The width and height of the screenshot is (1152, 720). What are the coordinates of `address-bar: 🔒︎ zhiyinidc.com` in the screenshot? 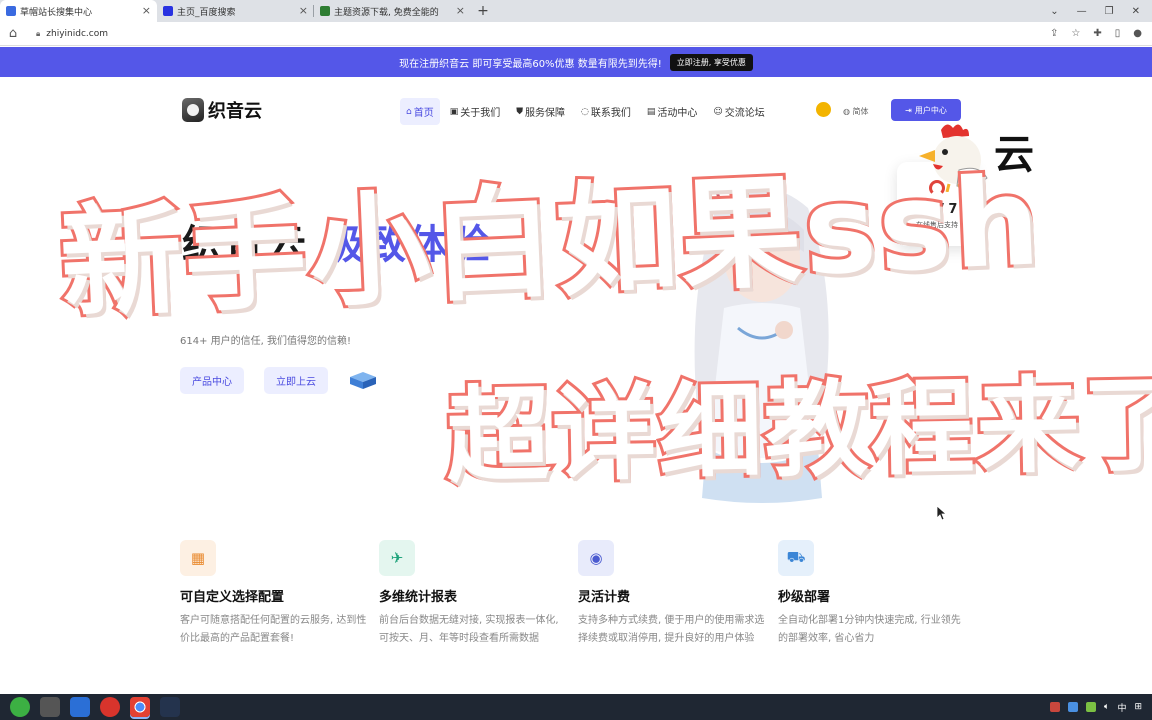 It's located at (538, 34).